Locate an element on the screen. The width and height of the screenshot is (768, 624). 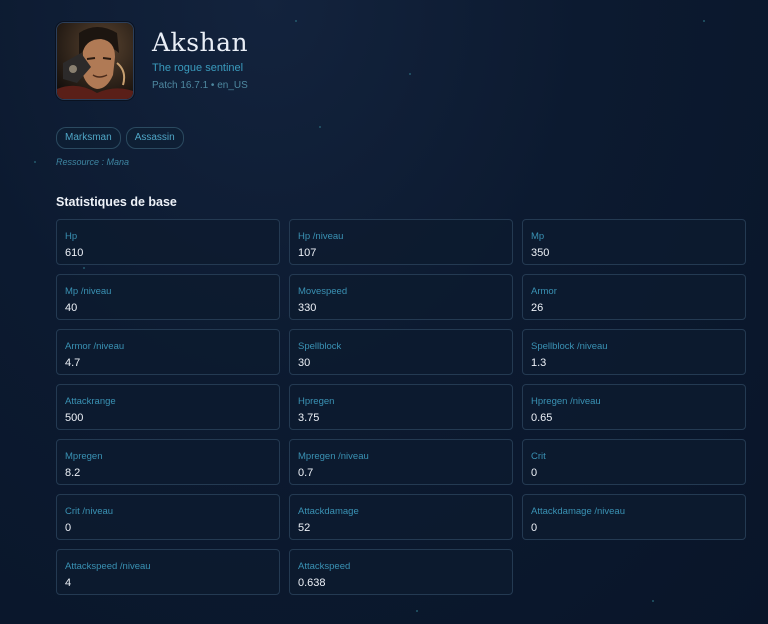
stat-label: Hpregen /niveau is located at coordinates (566, 401).